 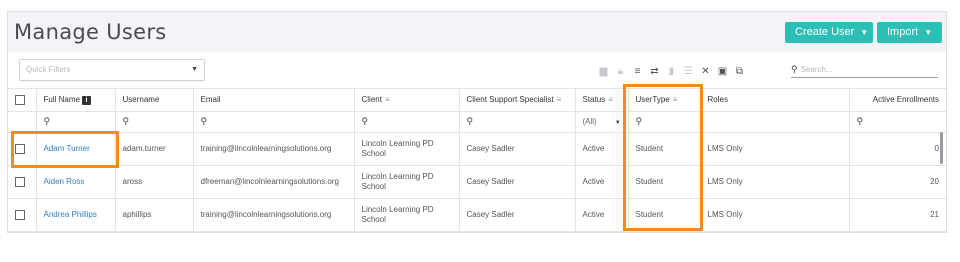 I want to click on select-all-cell, so click(x=22, y=100).